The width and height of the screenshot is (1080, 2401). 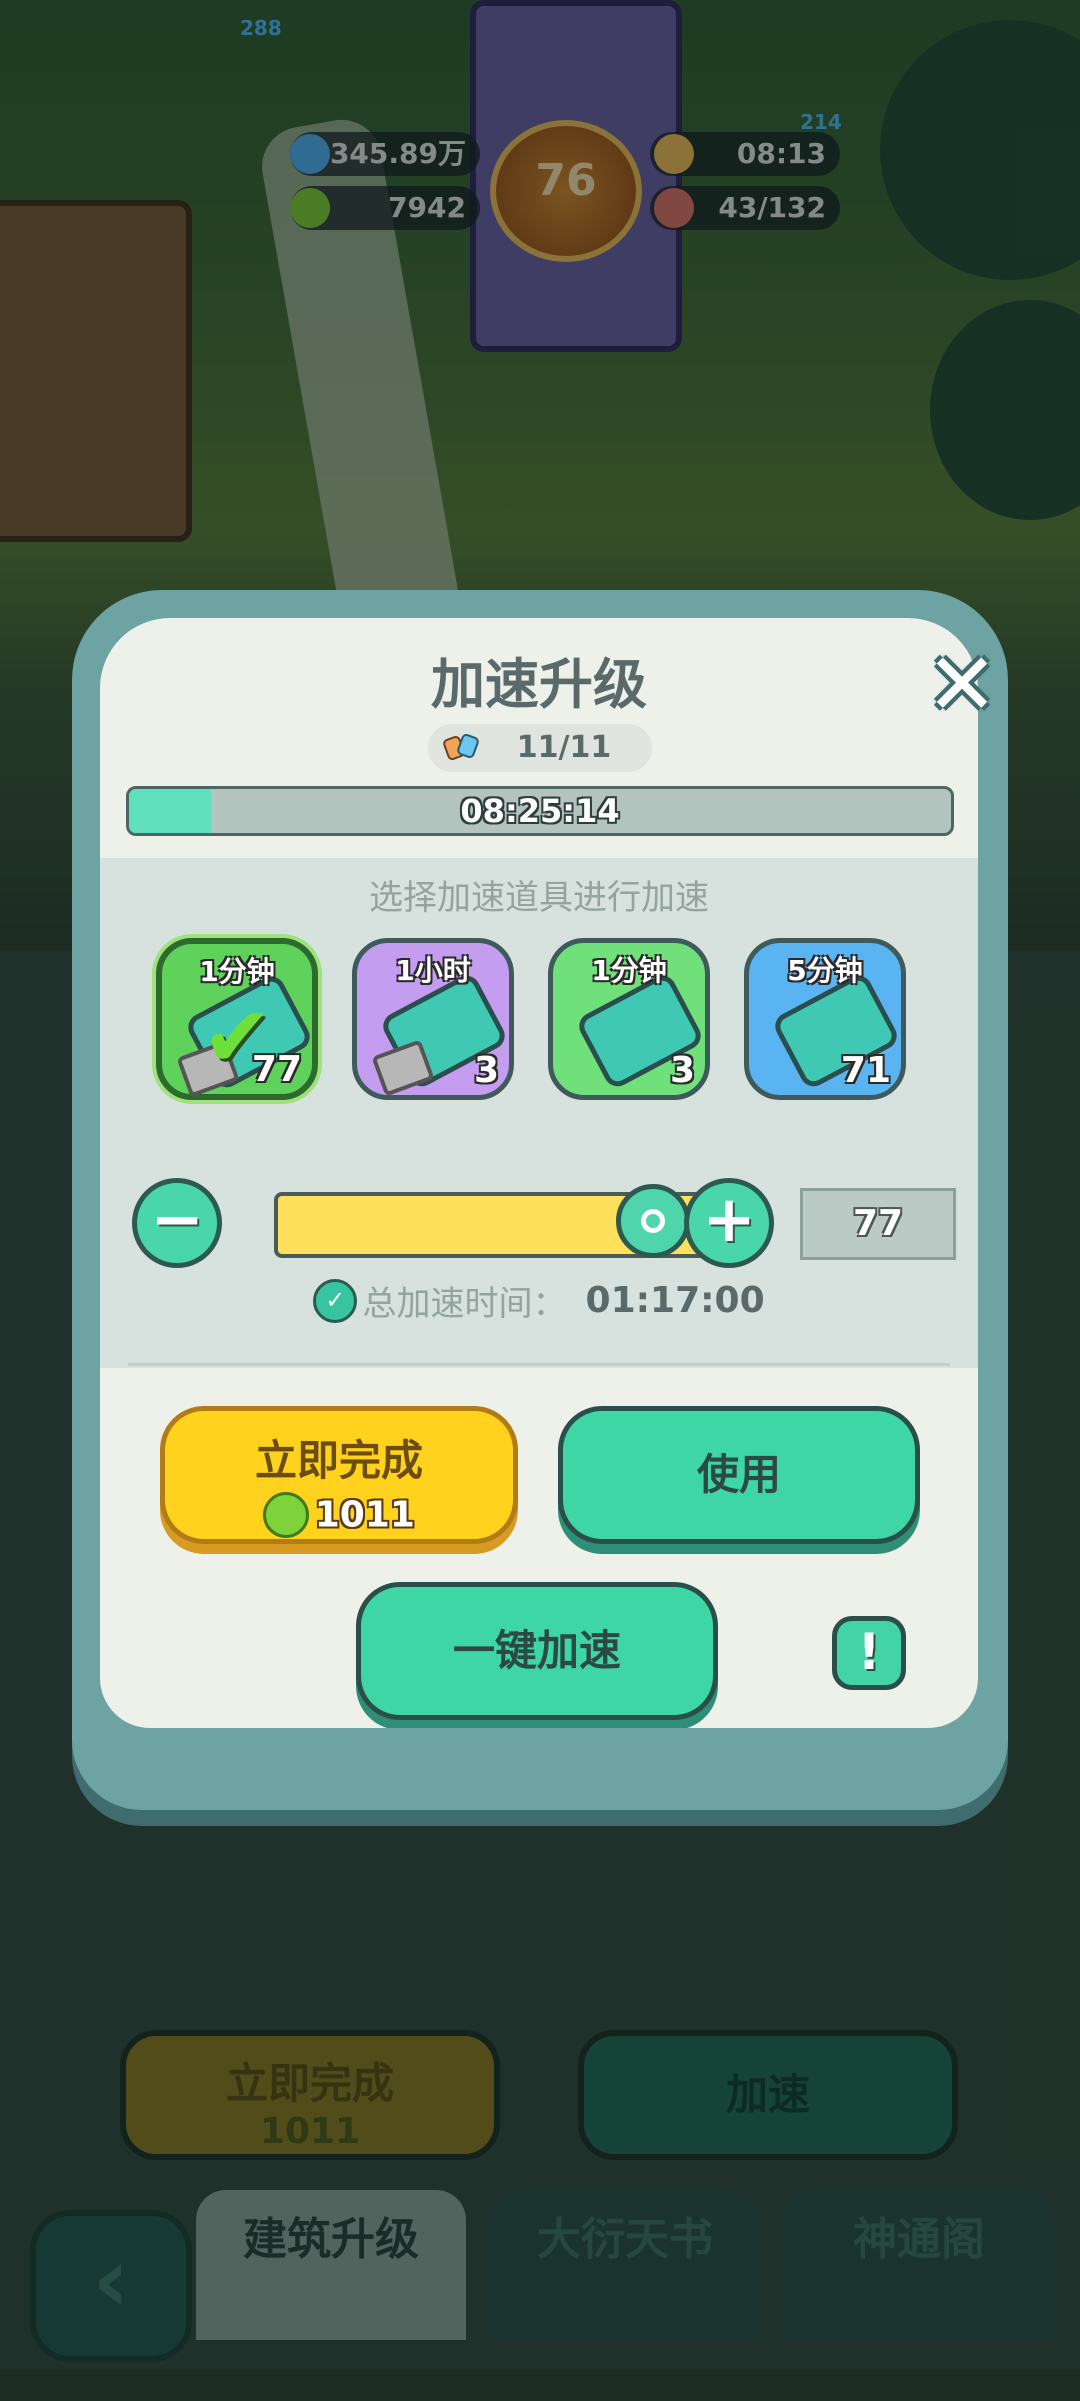 What do you see at coordinates (729, 1223) in the screenshot?
I see `increase-button: +` at bounding box center [729, 1223].